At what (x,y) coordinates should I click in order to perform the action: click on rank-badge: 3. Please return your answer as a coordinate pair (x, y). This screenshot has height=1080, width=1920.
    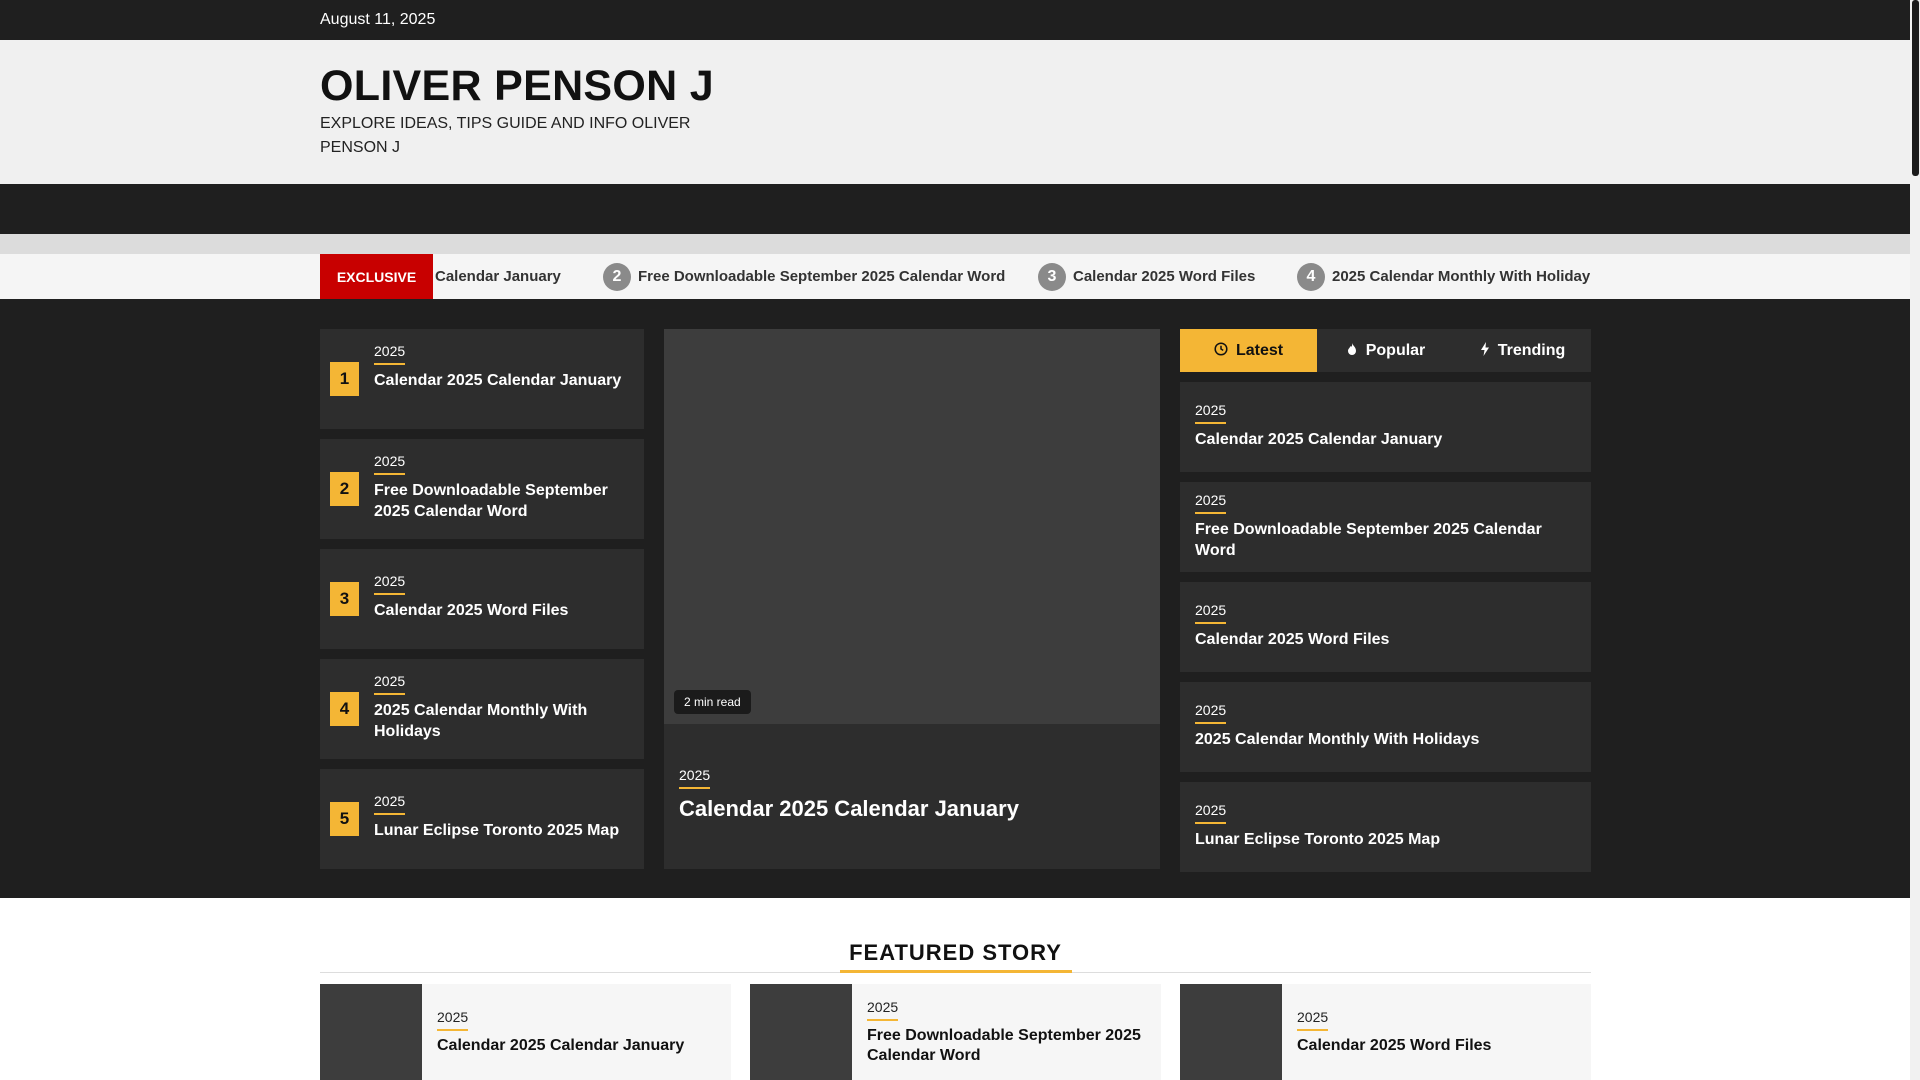
    Looking at the image, I should click on (344, 599).